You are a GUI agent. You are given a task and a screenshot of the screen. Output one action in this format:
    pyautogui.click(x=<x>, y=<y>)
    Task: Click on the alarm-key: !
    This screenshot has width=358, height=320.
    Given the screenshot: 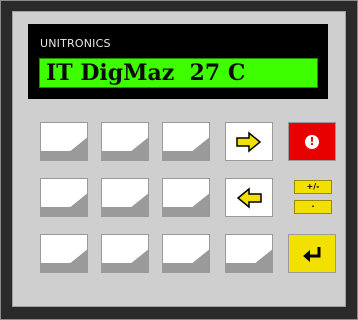 What is the action you would take?
    pyautogui.click(x=312, y=141)
    